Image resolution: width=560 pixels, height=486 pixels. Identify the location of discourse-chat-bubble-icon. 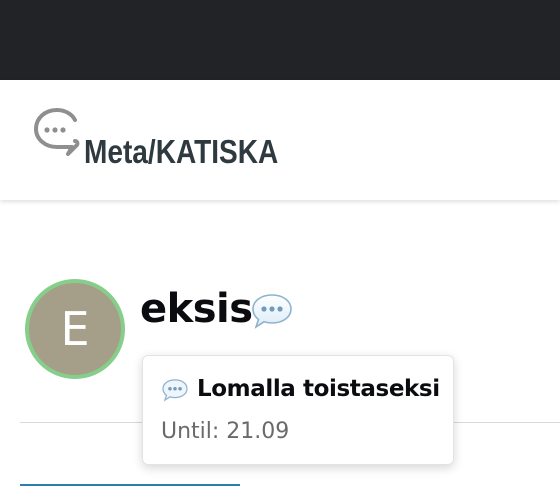
(57, 132).